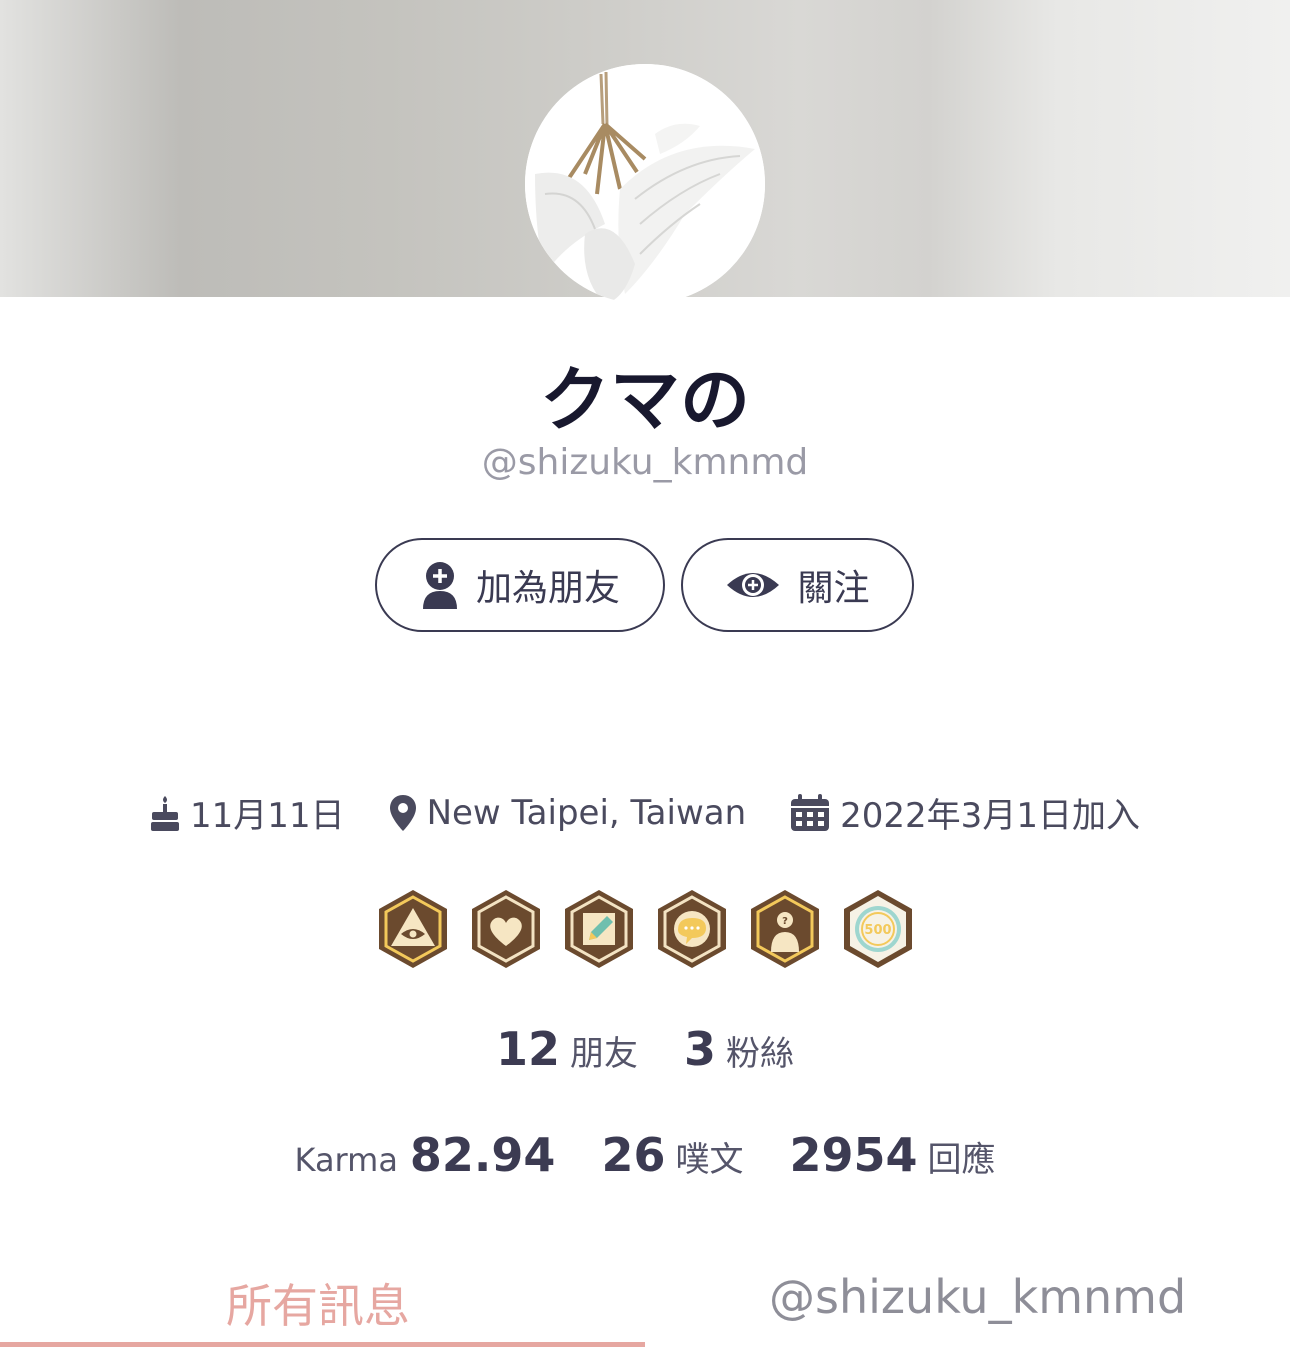 This screenshot has width=1290, height=1347. Describe the element at coordinates (633, 1155) in the screenshot. I see `posts-count: 26` at that location.